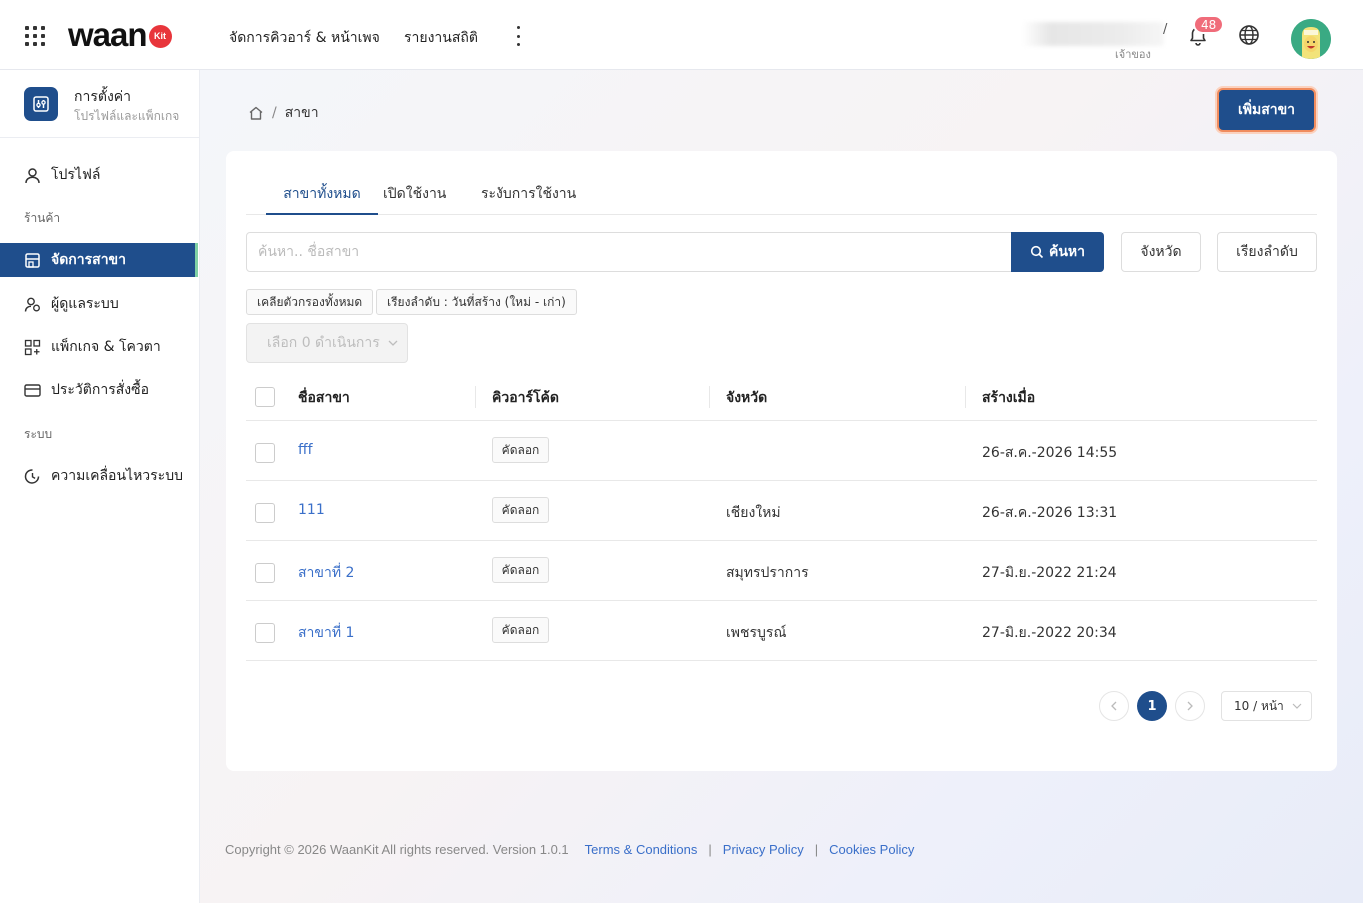 The height and width of the screenshot is (903, 1363). What do you see at coordinates (326, 573) in the screenshot?
I see `branch-name-link: สาขาที่ 2` at bounding box center [326, 573].